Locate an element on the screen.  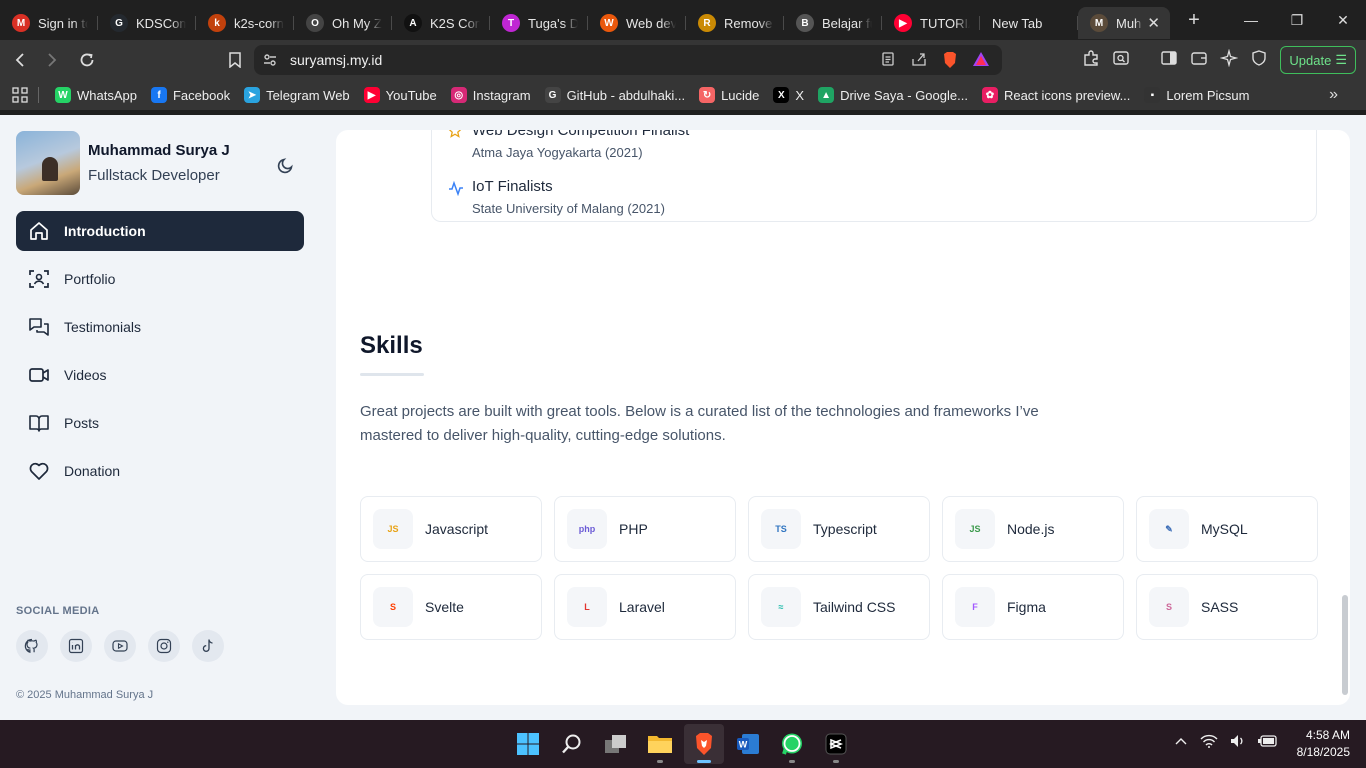
theme-toggle-button is located at coordinates (286, 165).